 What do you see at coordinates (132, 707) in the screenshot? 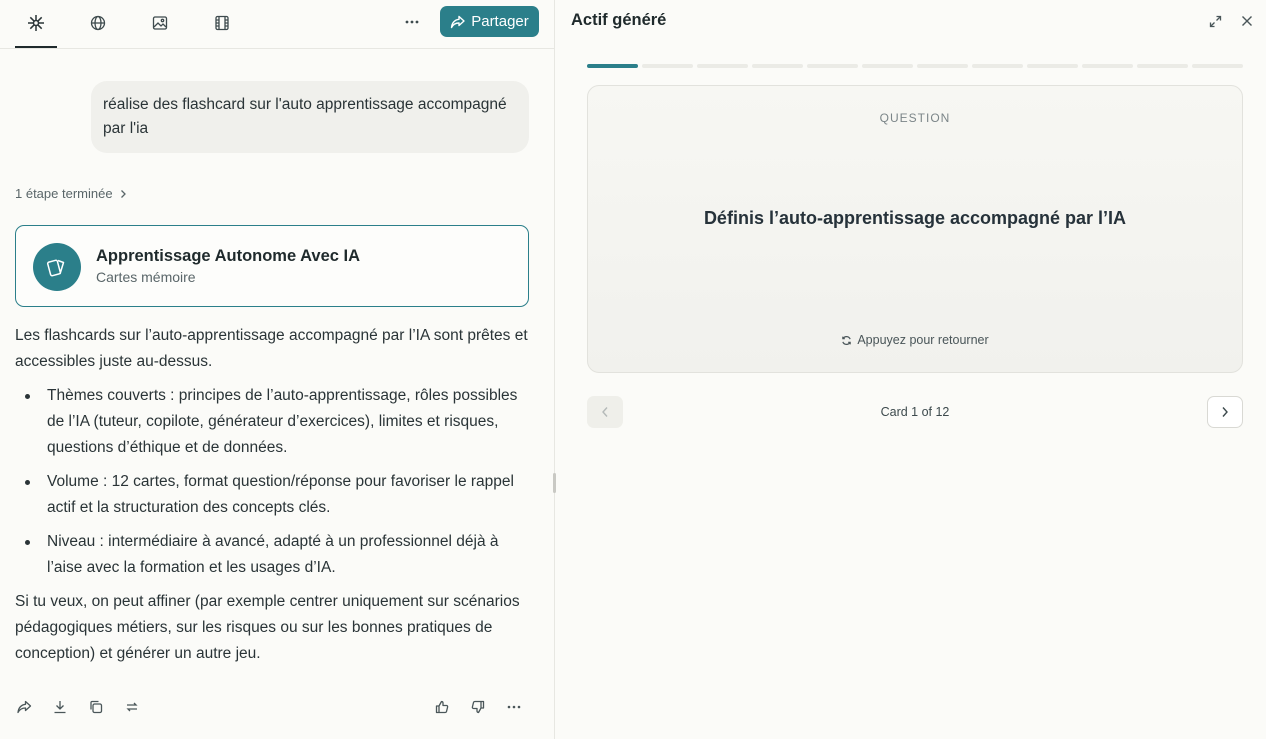
I see `regenerate-icon` at bounding box center [132, 707].